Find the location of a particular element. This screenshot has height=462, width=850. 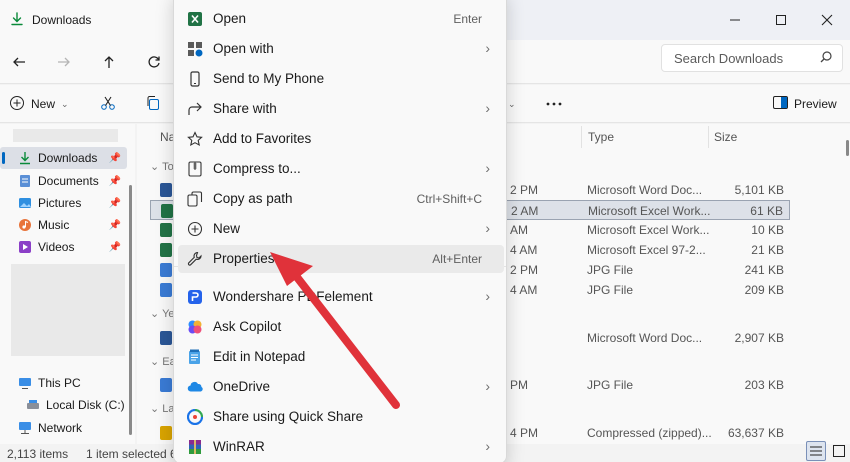

sidebar-item-local-disk: Local Disk (C:) is located at coordinates (63, 405).